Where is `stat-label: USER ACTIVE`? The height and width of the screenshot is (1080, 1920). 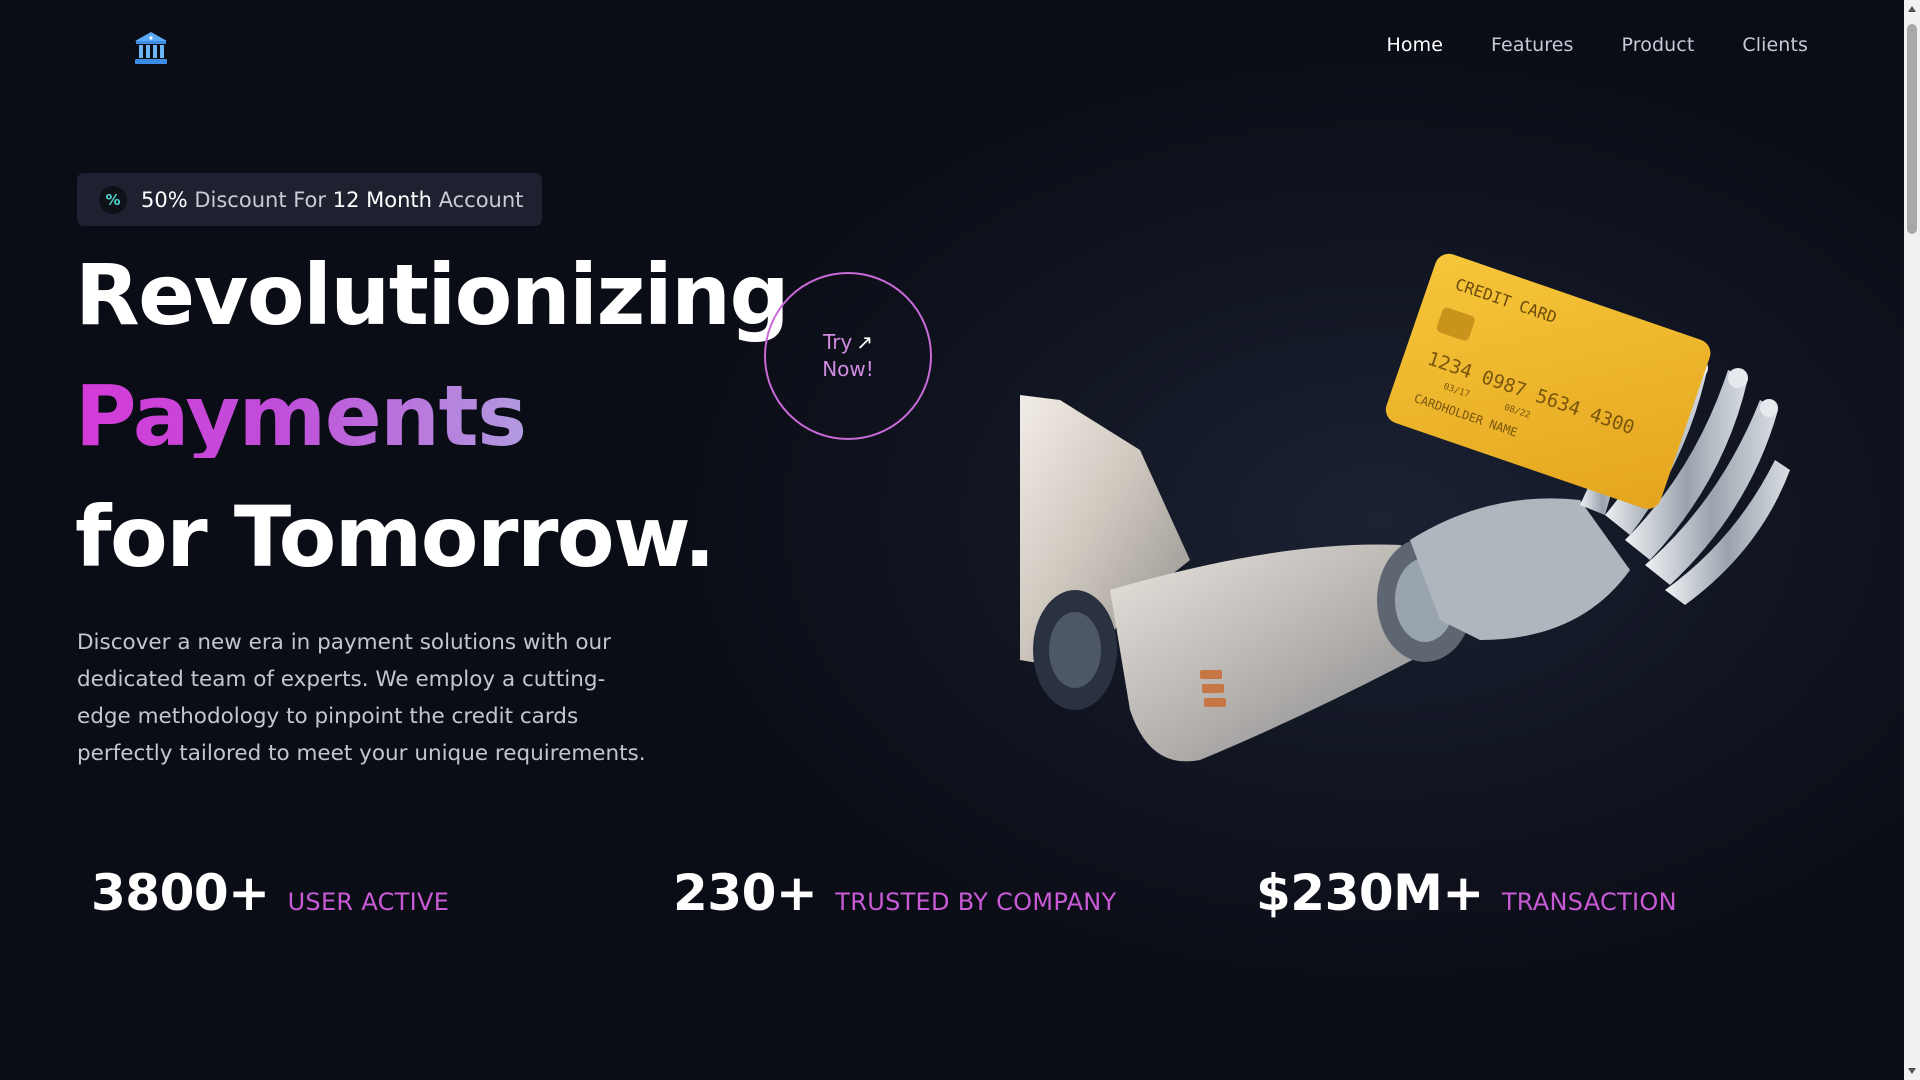
stat-label: USER ACTIVE is located at coordinates (368, 902).